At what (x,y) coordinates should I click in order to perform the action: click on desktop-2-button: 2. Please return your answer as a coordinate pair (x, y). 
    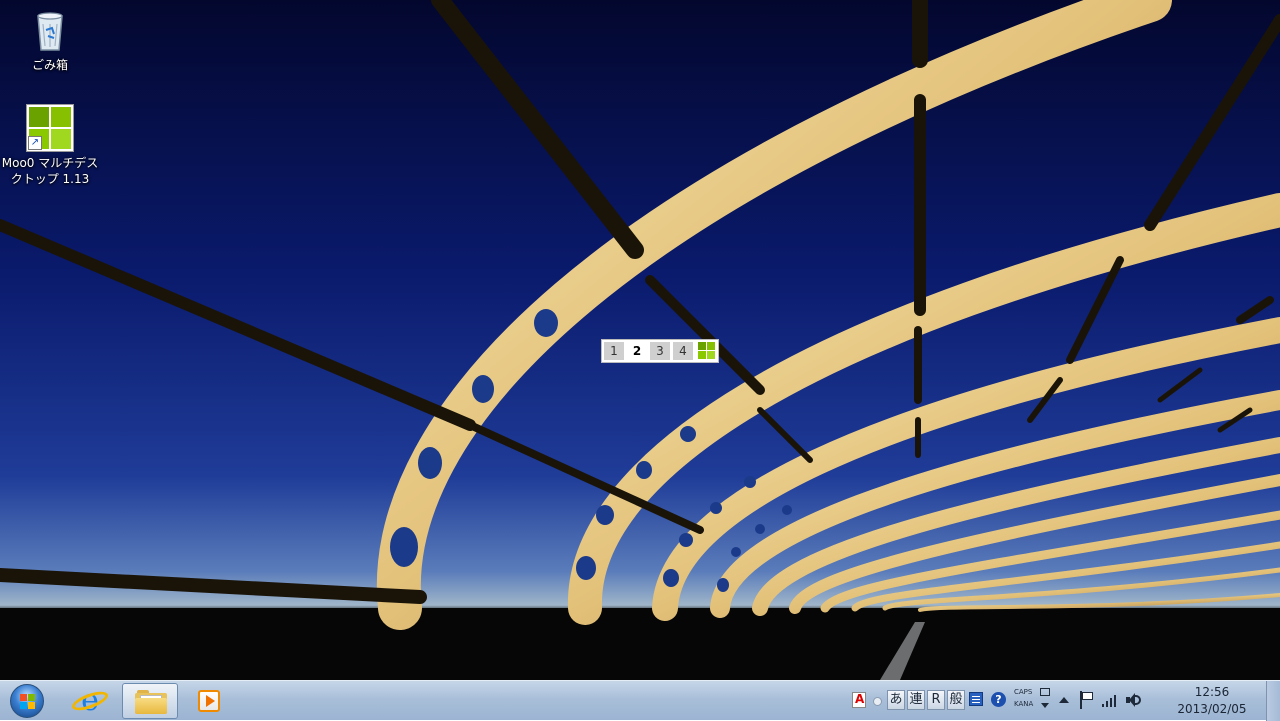
    Looking at the image, I should click on (637, 351).